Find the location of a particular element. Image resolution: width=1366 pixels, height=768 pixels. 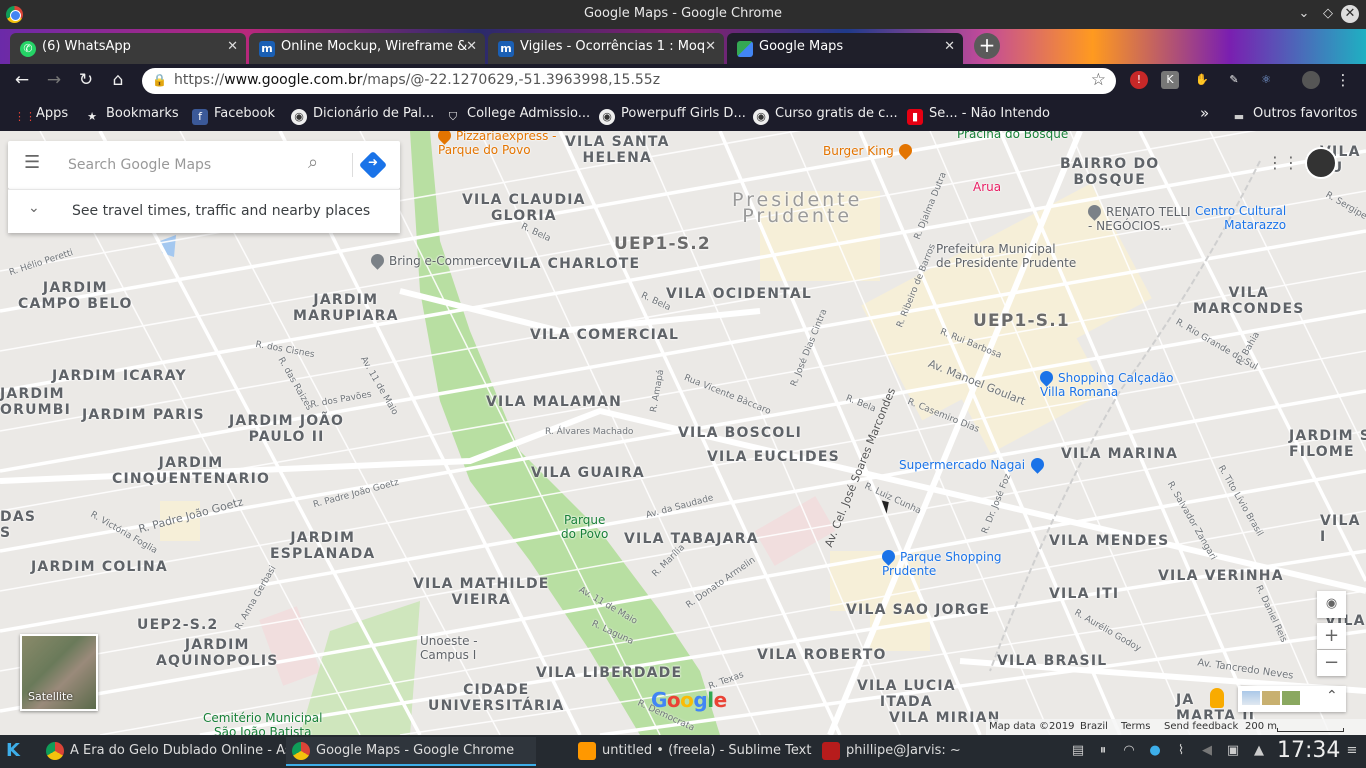

poi-pracinha-bosque: Praciña do Bosque is located at coordinates (1012, 136).